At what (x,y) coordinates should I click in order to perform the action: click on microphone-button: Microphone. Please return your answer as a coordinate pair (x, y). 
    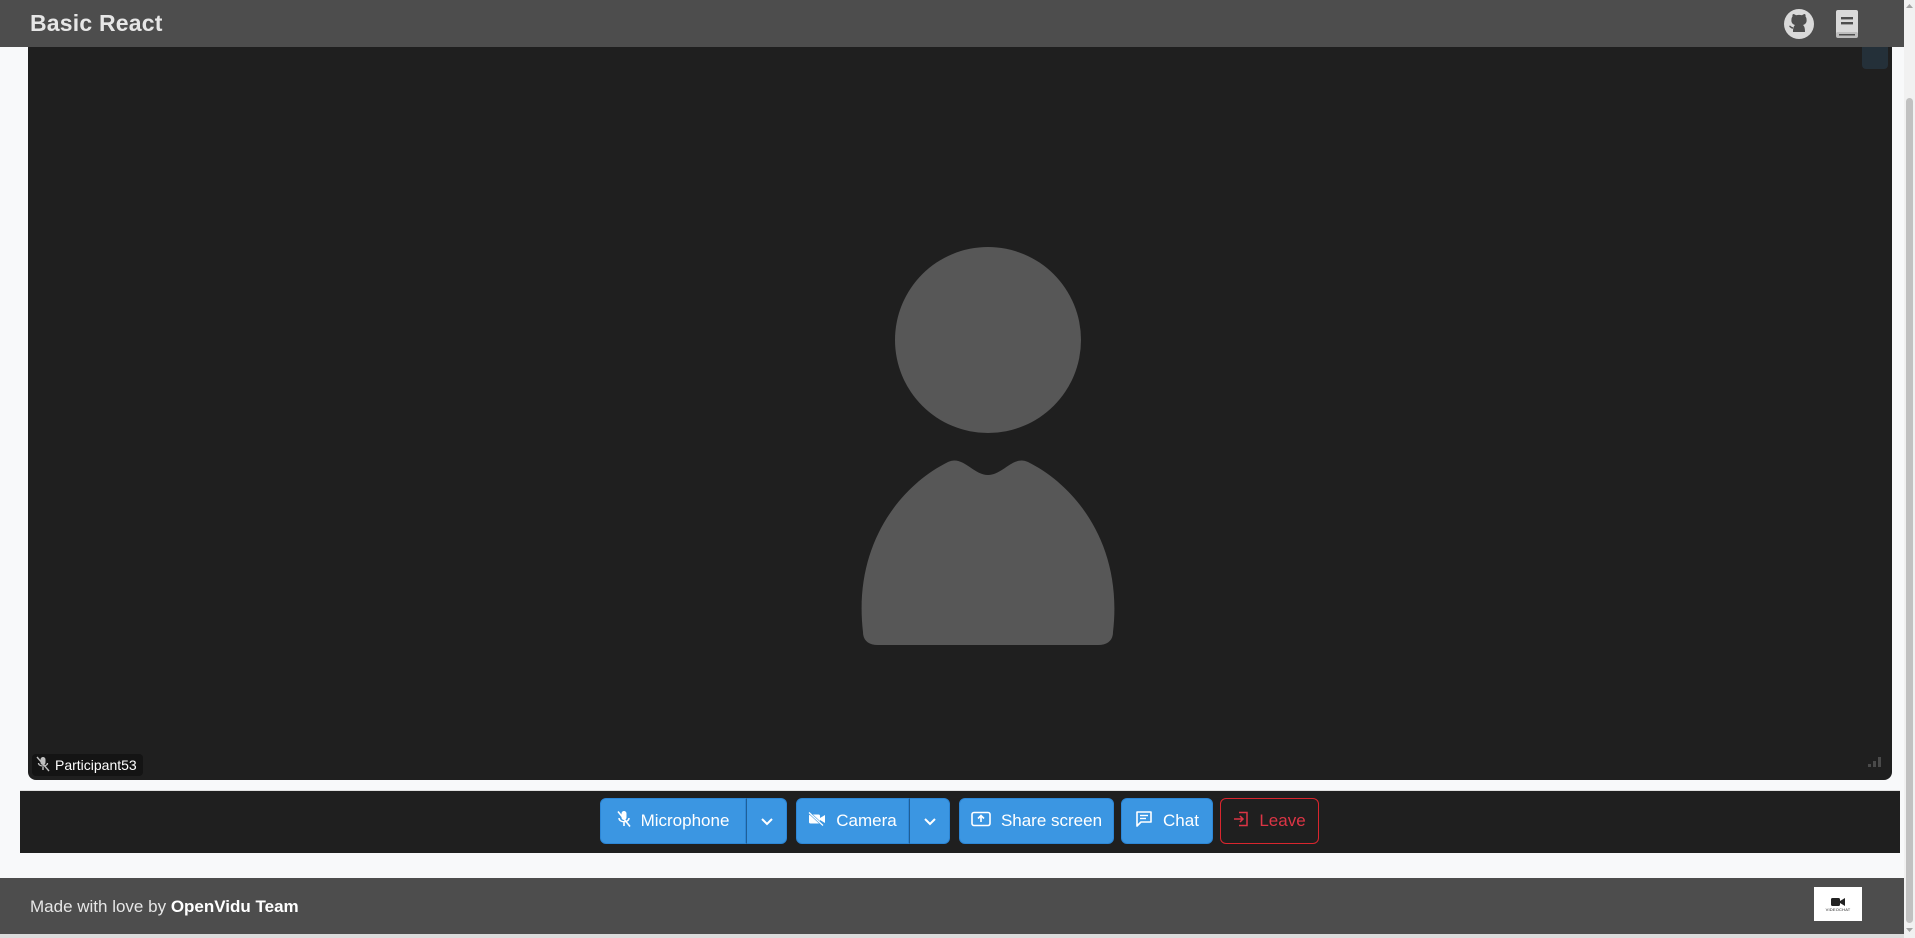
    Looking at the image, I should click on (673, 821).